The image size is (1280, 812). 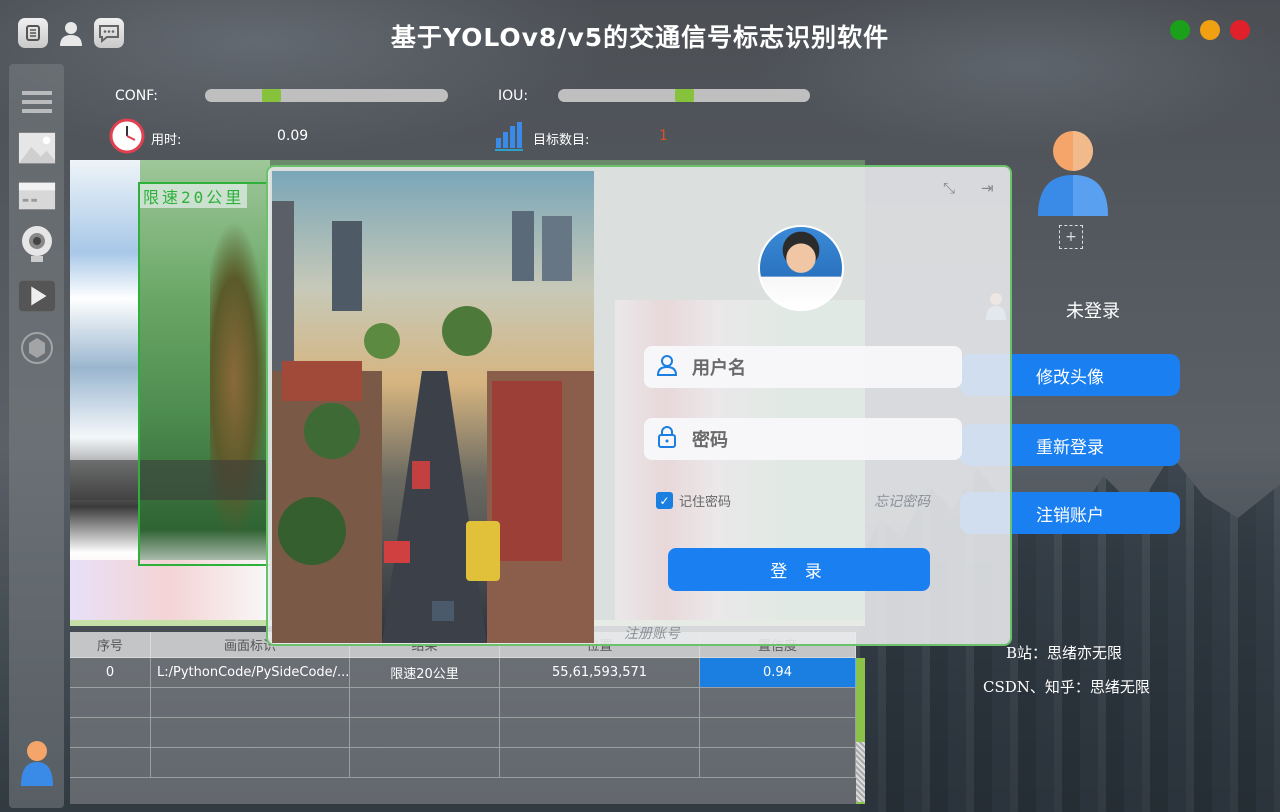 What do you see at coordinates (803, 367) in the screenshot?
I see `username-field: 用户名` at bounding box center [803, 367].